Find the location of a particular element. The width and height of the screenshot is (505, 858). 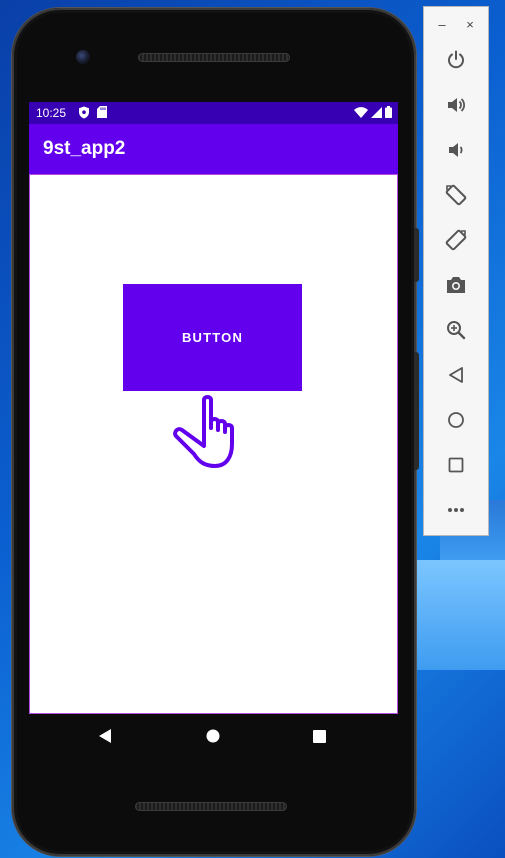

volume-up-icon is located at coordinates (456, 105).